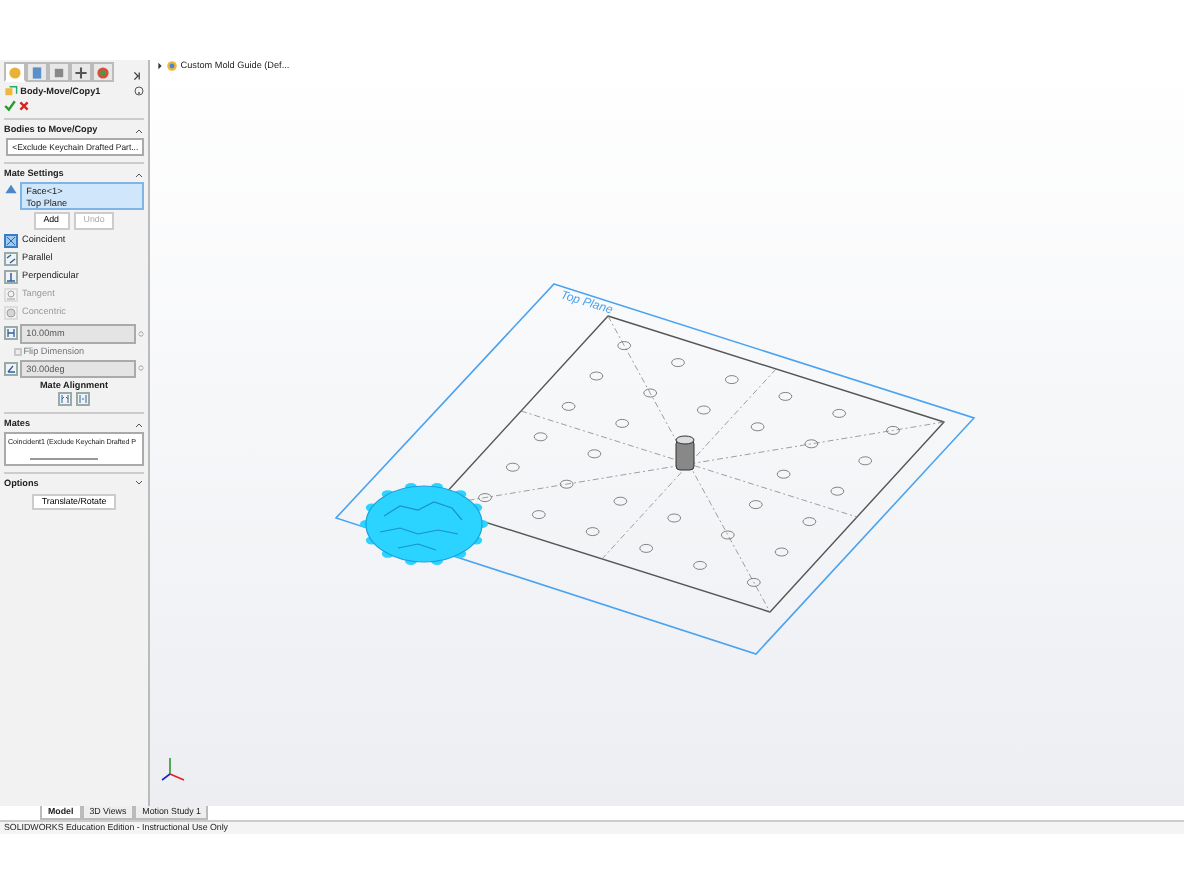 The height and width of the screenshot is (888, 1184). What do you see at coordinates (64, 459) in the screenshot?
I see `scrollbar-thumb` at bounding box center [64, 459].